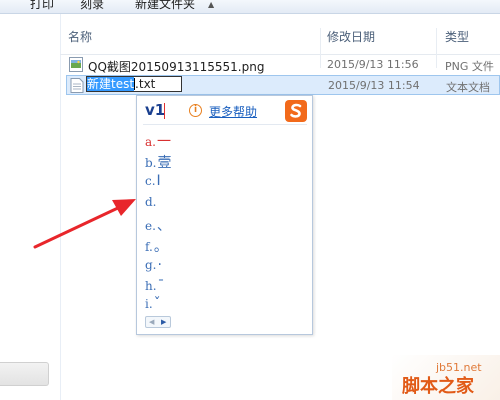  What do you see at coordinates (24, 374) in the screenshot?
I see `nav-scrollbar-thumb` at bounding box center [24, 374].